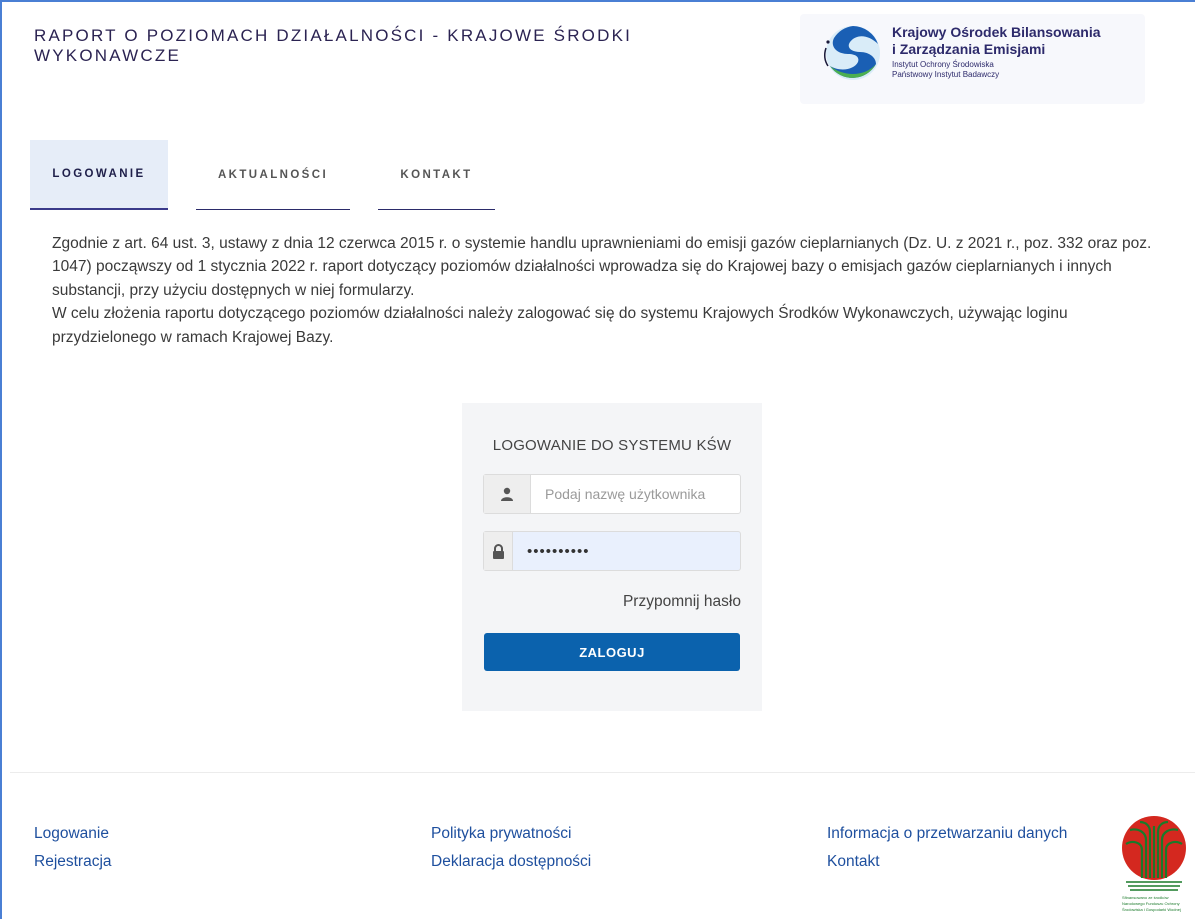 The width and height of the screenshot is (1195, 919). I want to click on login-title: LOGOWANIE DO SYSTEMU KŚW, so click(612, 445).